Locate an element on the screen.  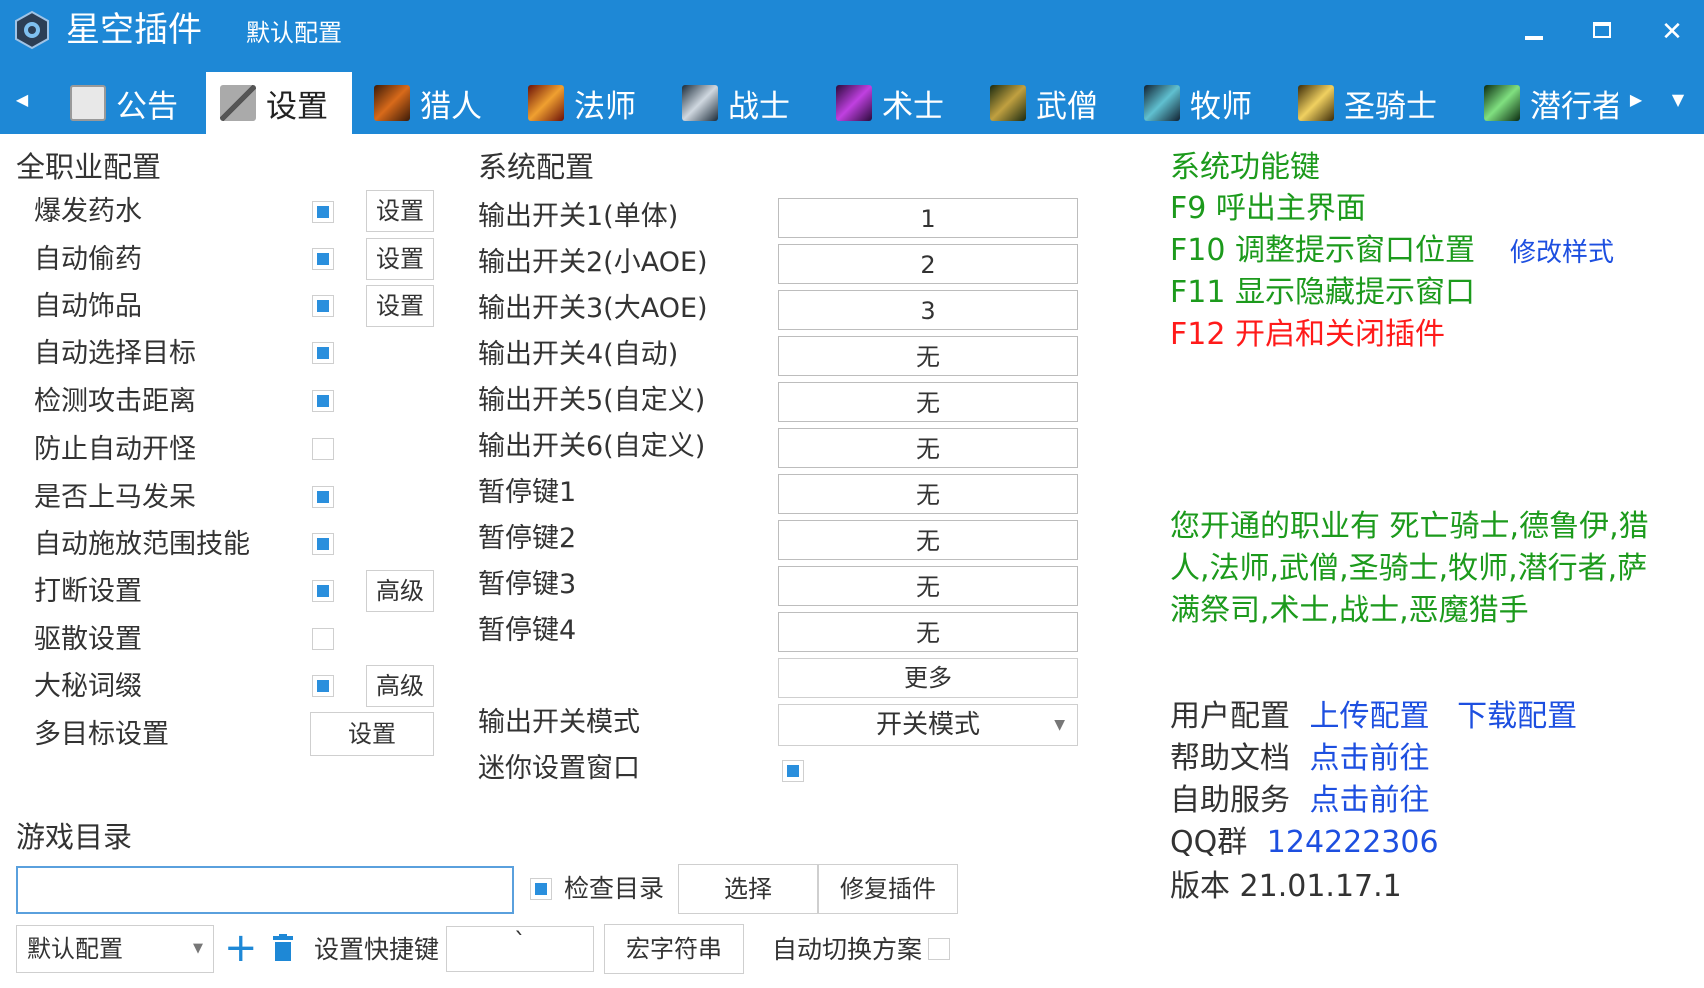
maximize-button is located at coordinates (1602, 32).